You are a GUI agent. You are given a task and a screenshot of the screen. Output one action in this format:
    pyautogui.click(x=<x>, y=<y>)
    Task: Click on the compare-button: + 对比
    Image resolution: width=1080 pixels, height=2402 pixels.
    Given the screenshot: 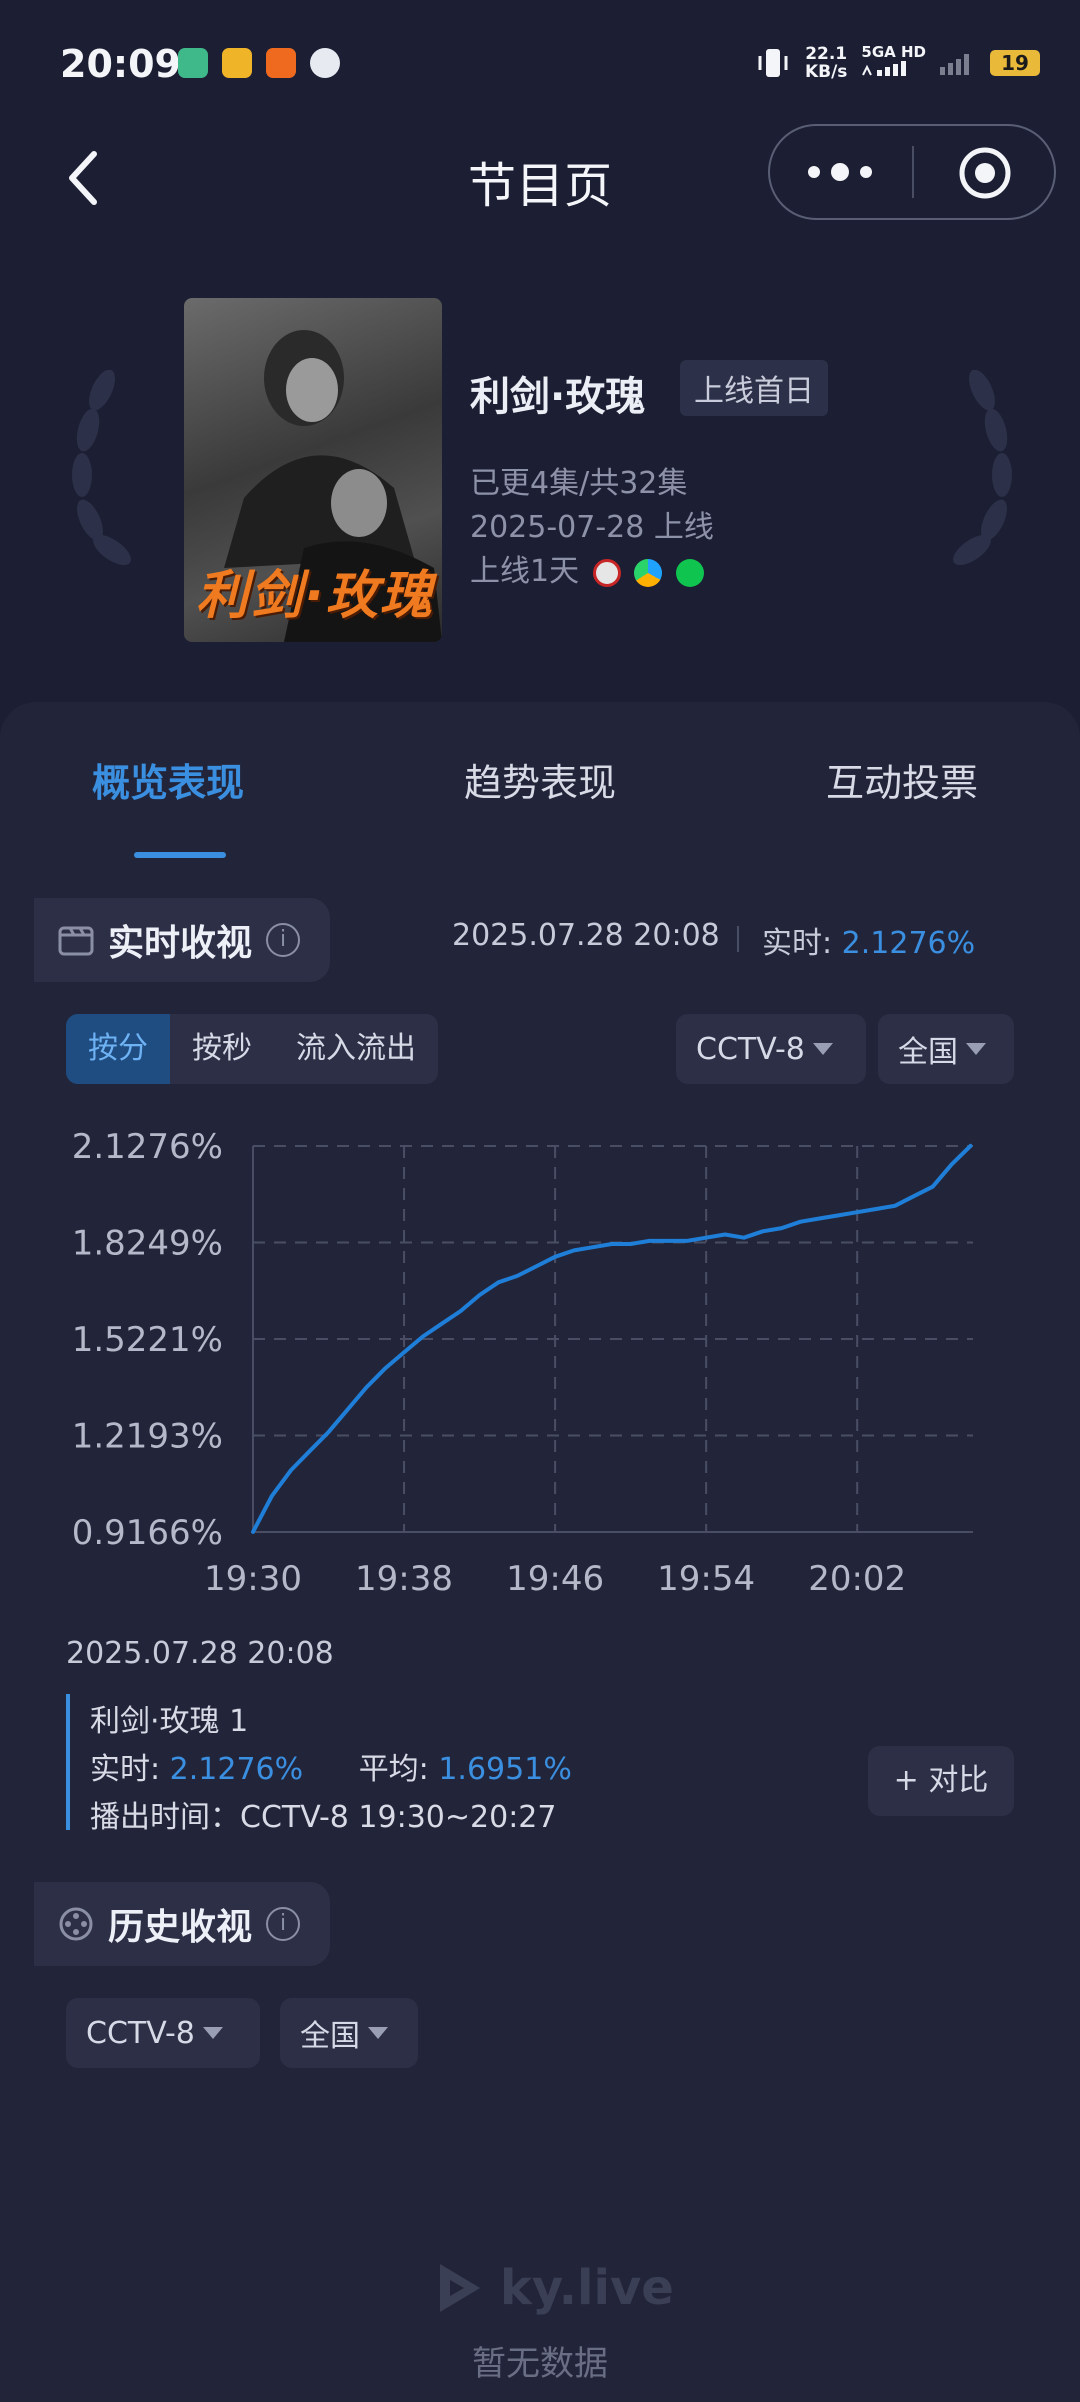 What is the action you would take?
    pyautogui.click(x=941, y=1781)
    